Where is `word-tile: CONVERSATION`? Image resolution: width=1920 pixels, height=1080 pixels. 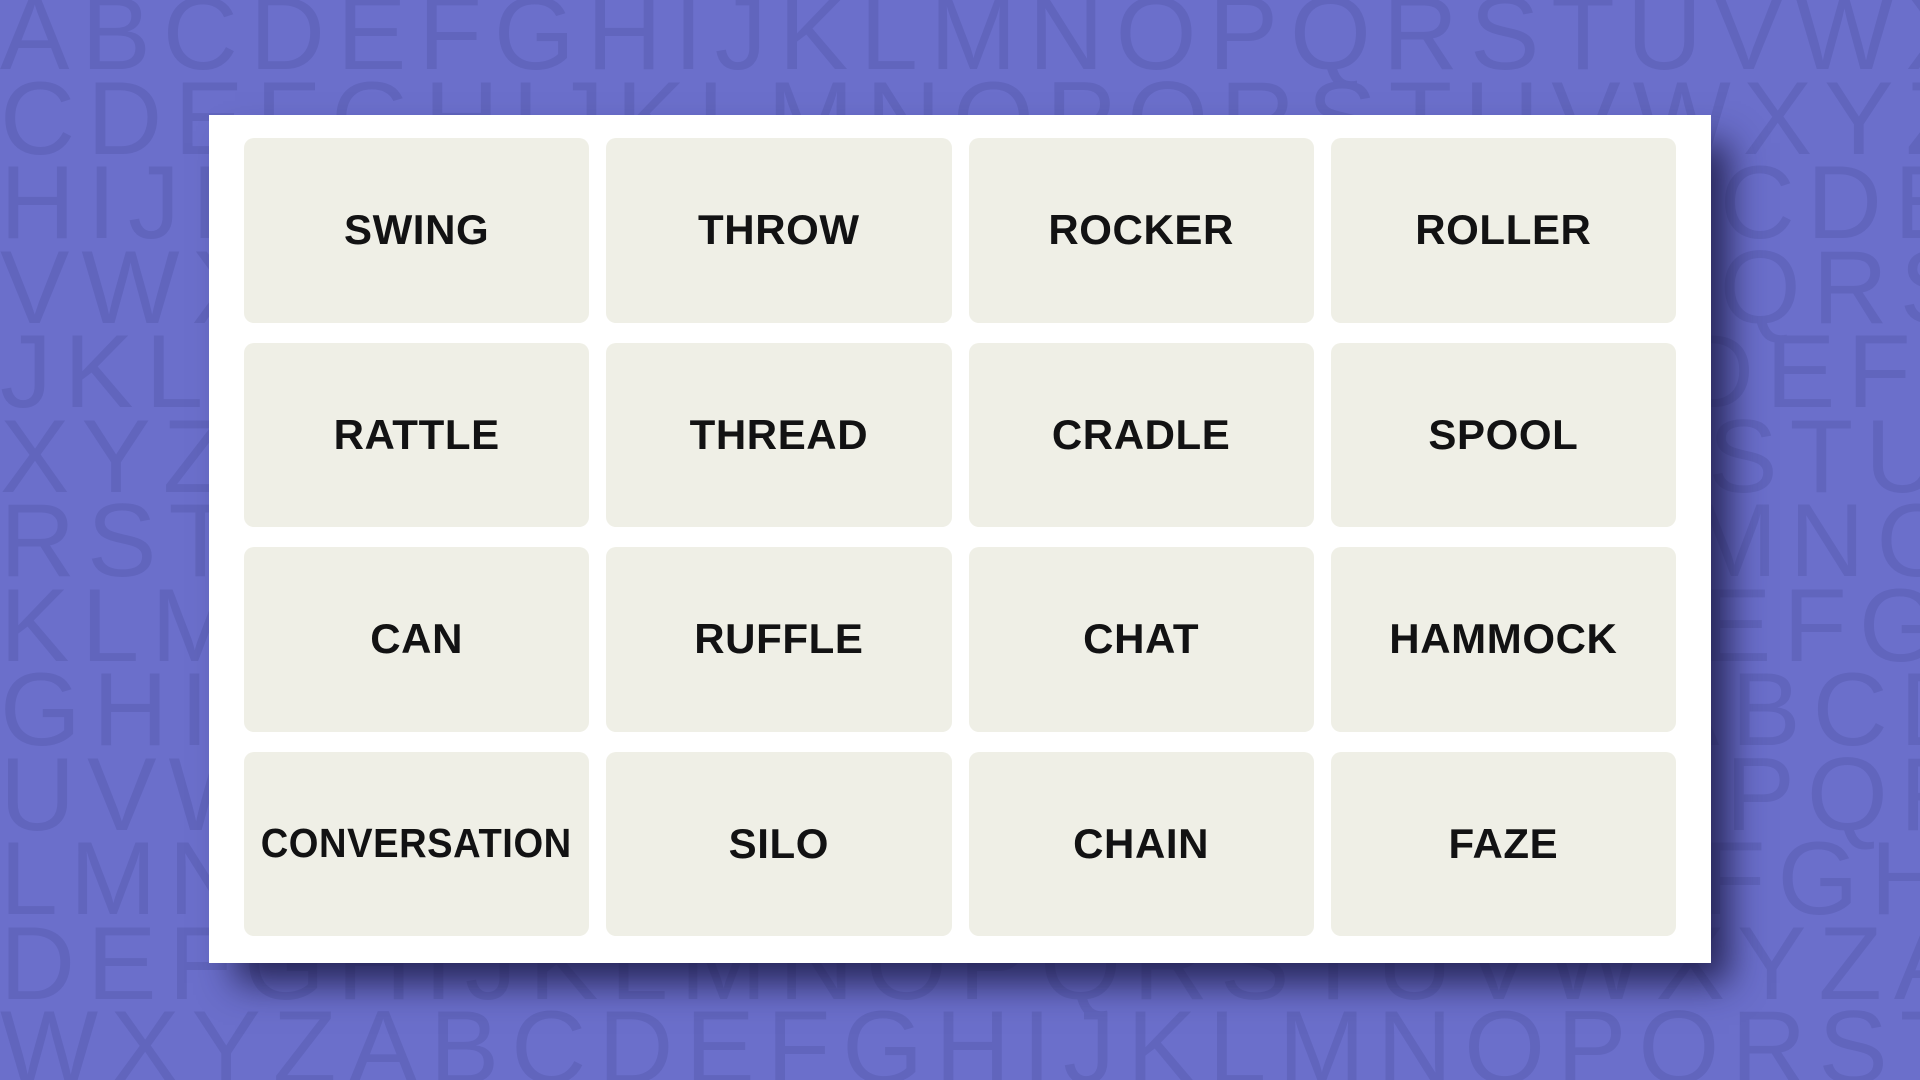
word-tile: CONVERSATION is located at coordinates (417, 843).